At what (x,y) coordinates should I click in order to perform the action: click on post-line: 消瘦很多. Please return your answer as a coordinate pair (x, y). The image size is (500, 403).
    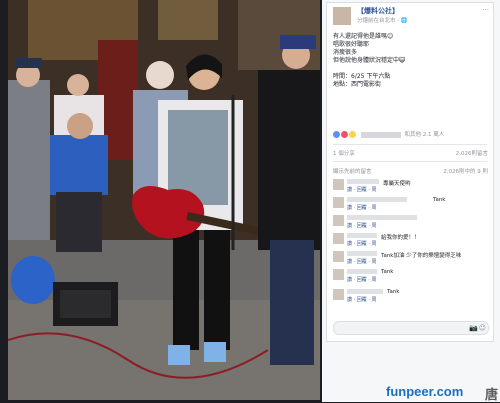
    Looking at the image, I should click on (345, 52).